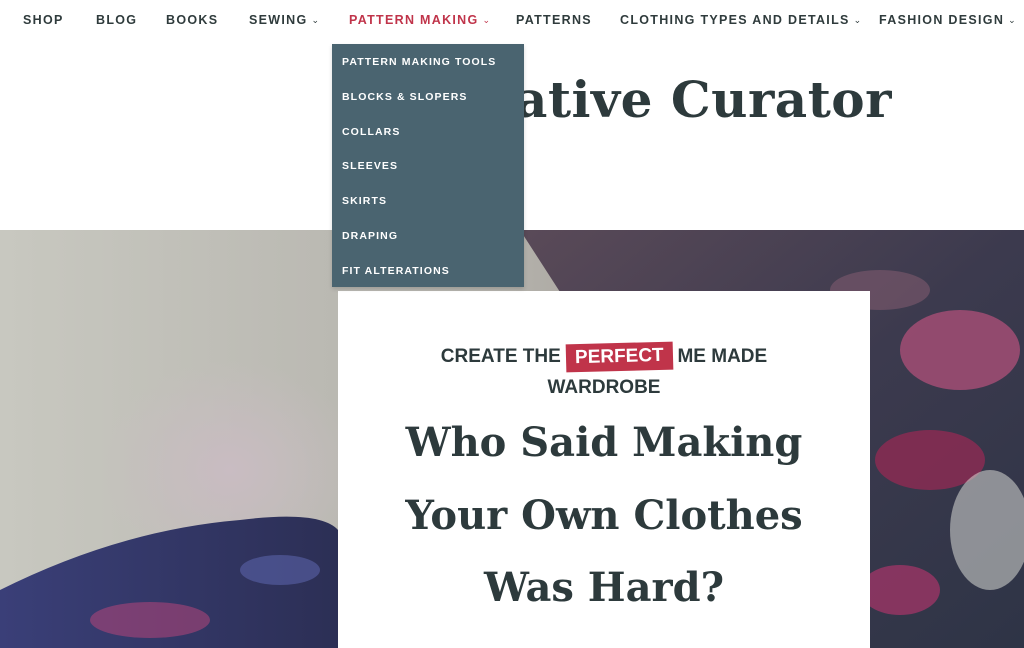 This screenshot has width=1024, height=648. What do you see at coordinates (942, 20) in the screenshot?
I see `nav-label: FASHION DESIGN` at bounding box center [942, 20].